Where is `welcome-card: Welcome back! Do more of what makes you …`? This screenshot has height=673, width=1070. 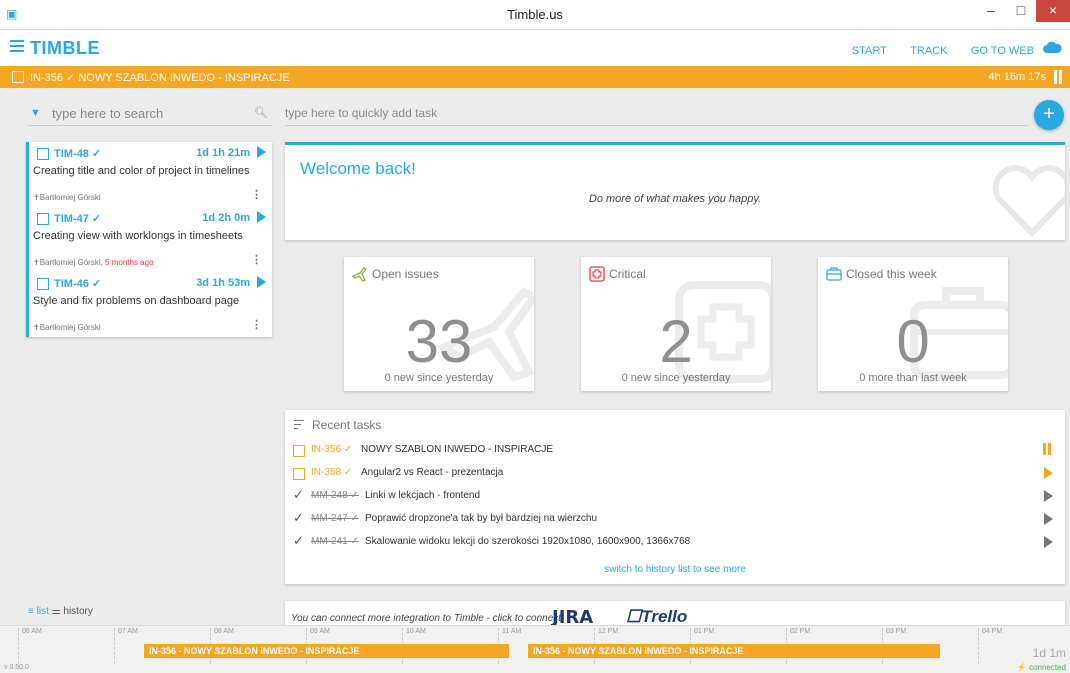
welcome-card: Welcome back! Do more of what makes you … is located at coordinates (675, 191).